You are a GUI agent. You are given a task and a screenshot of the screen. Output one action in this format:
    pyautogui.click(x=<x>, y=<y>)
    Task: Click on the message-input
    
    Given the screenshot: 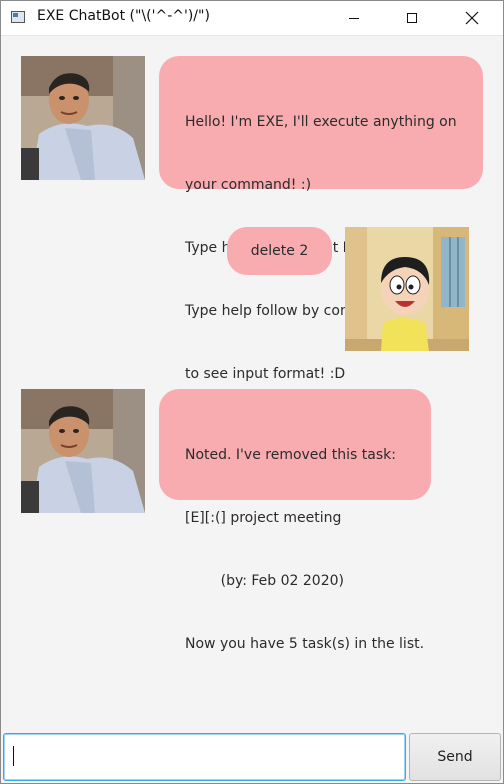 What is the action you would take?
    pyautogui.click(x=204, y=757)
    